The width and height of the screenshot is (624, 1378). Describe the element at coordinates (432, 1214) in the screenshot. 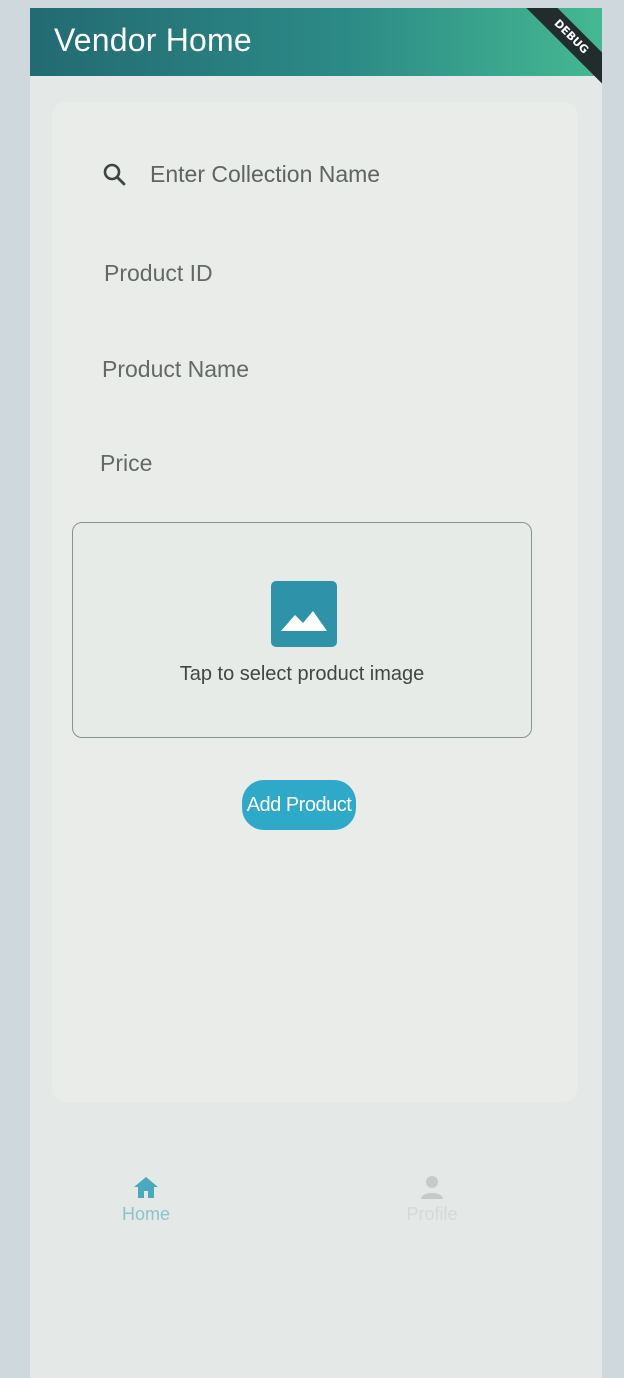

I see `nav-label-profile: Profile` at that location.